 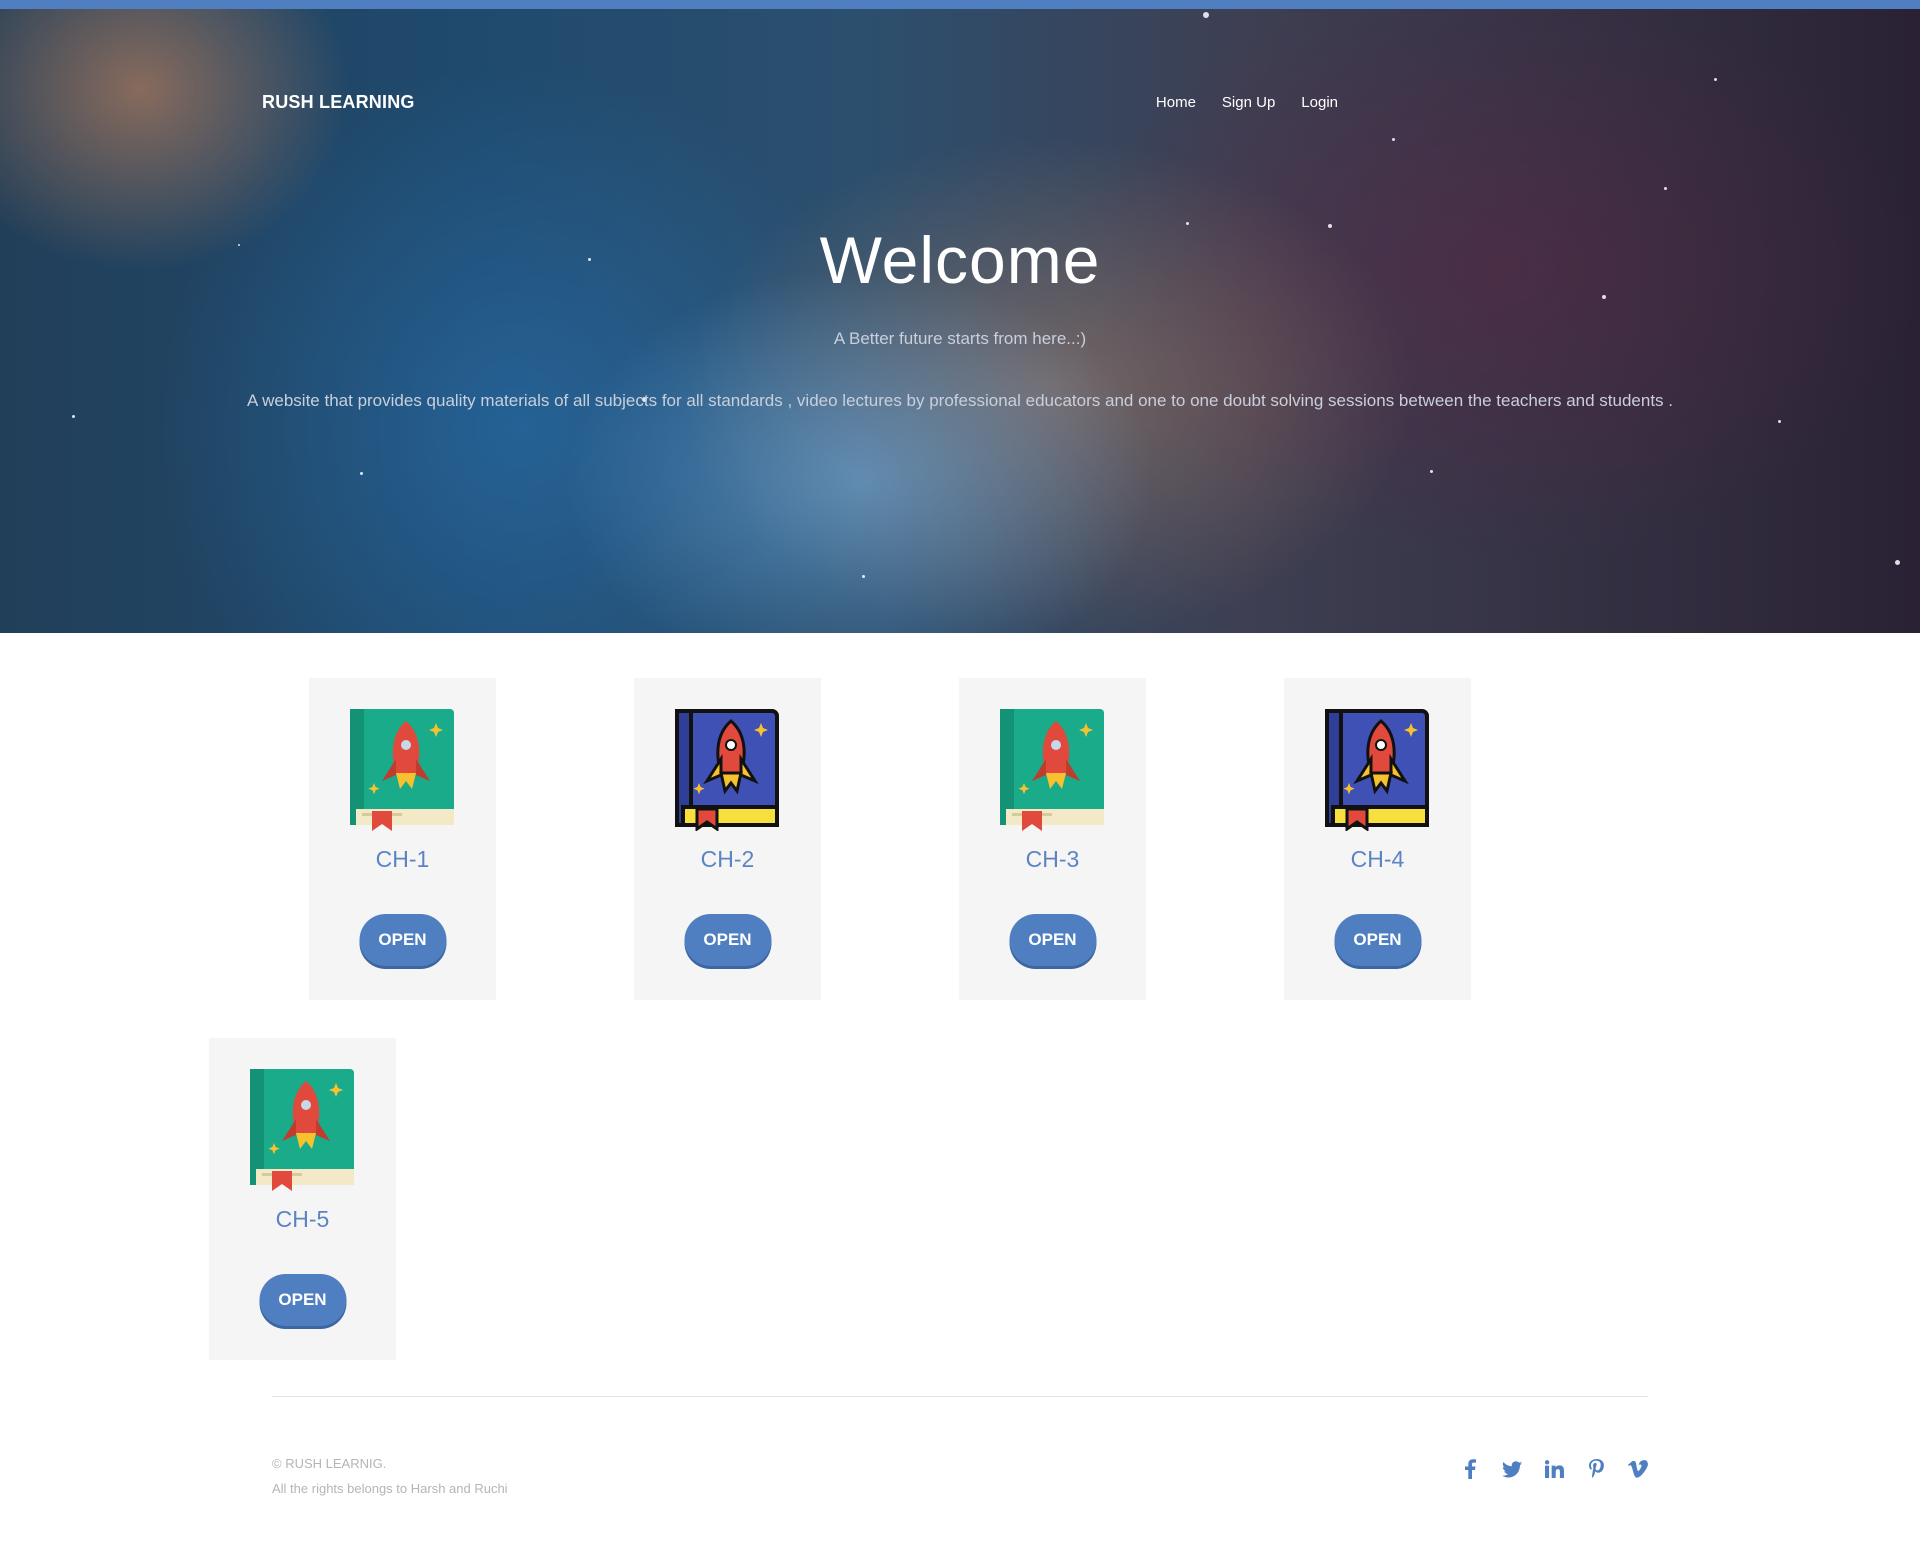 What do you see at coordinates (1596, 1469) in the screenshot?
I see `pinterest-icon` at bounding box center [1596, 1469].